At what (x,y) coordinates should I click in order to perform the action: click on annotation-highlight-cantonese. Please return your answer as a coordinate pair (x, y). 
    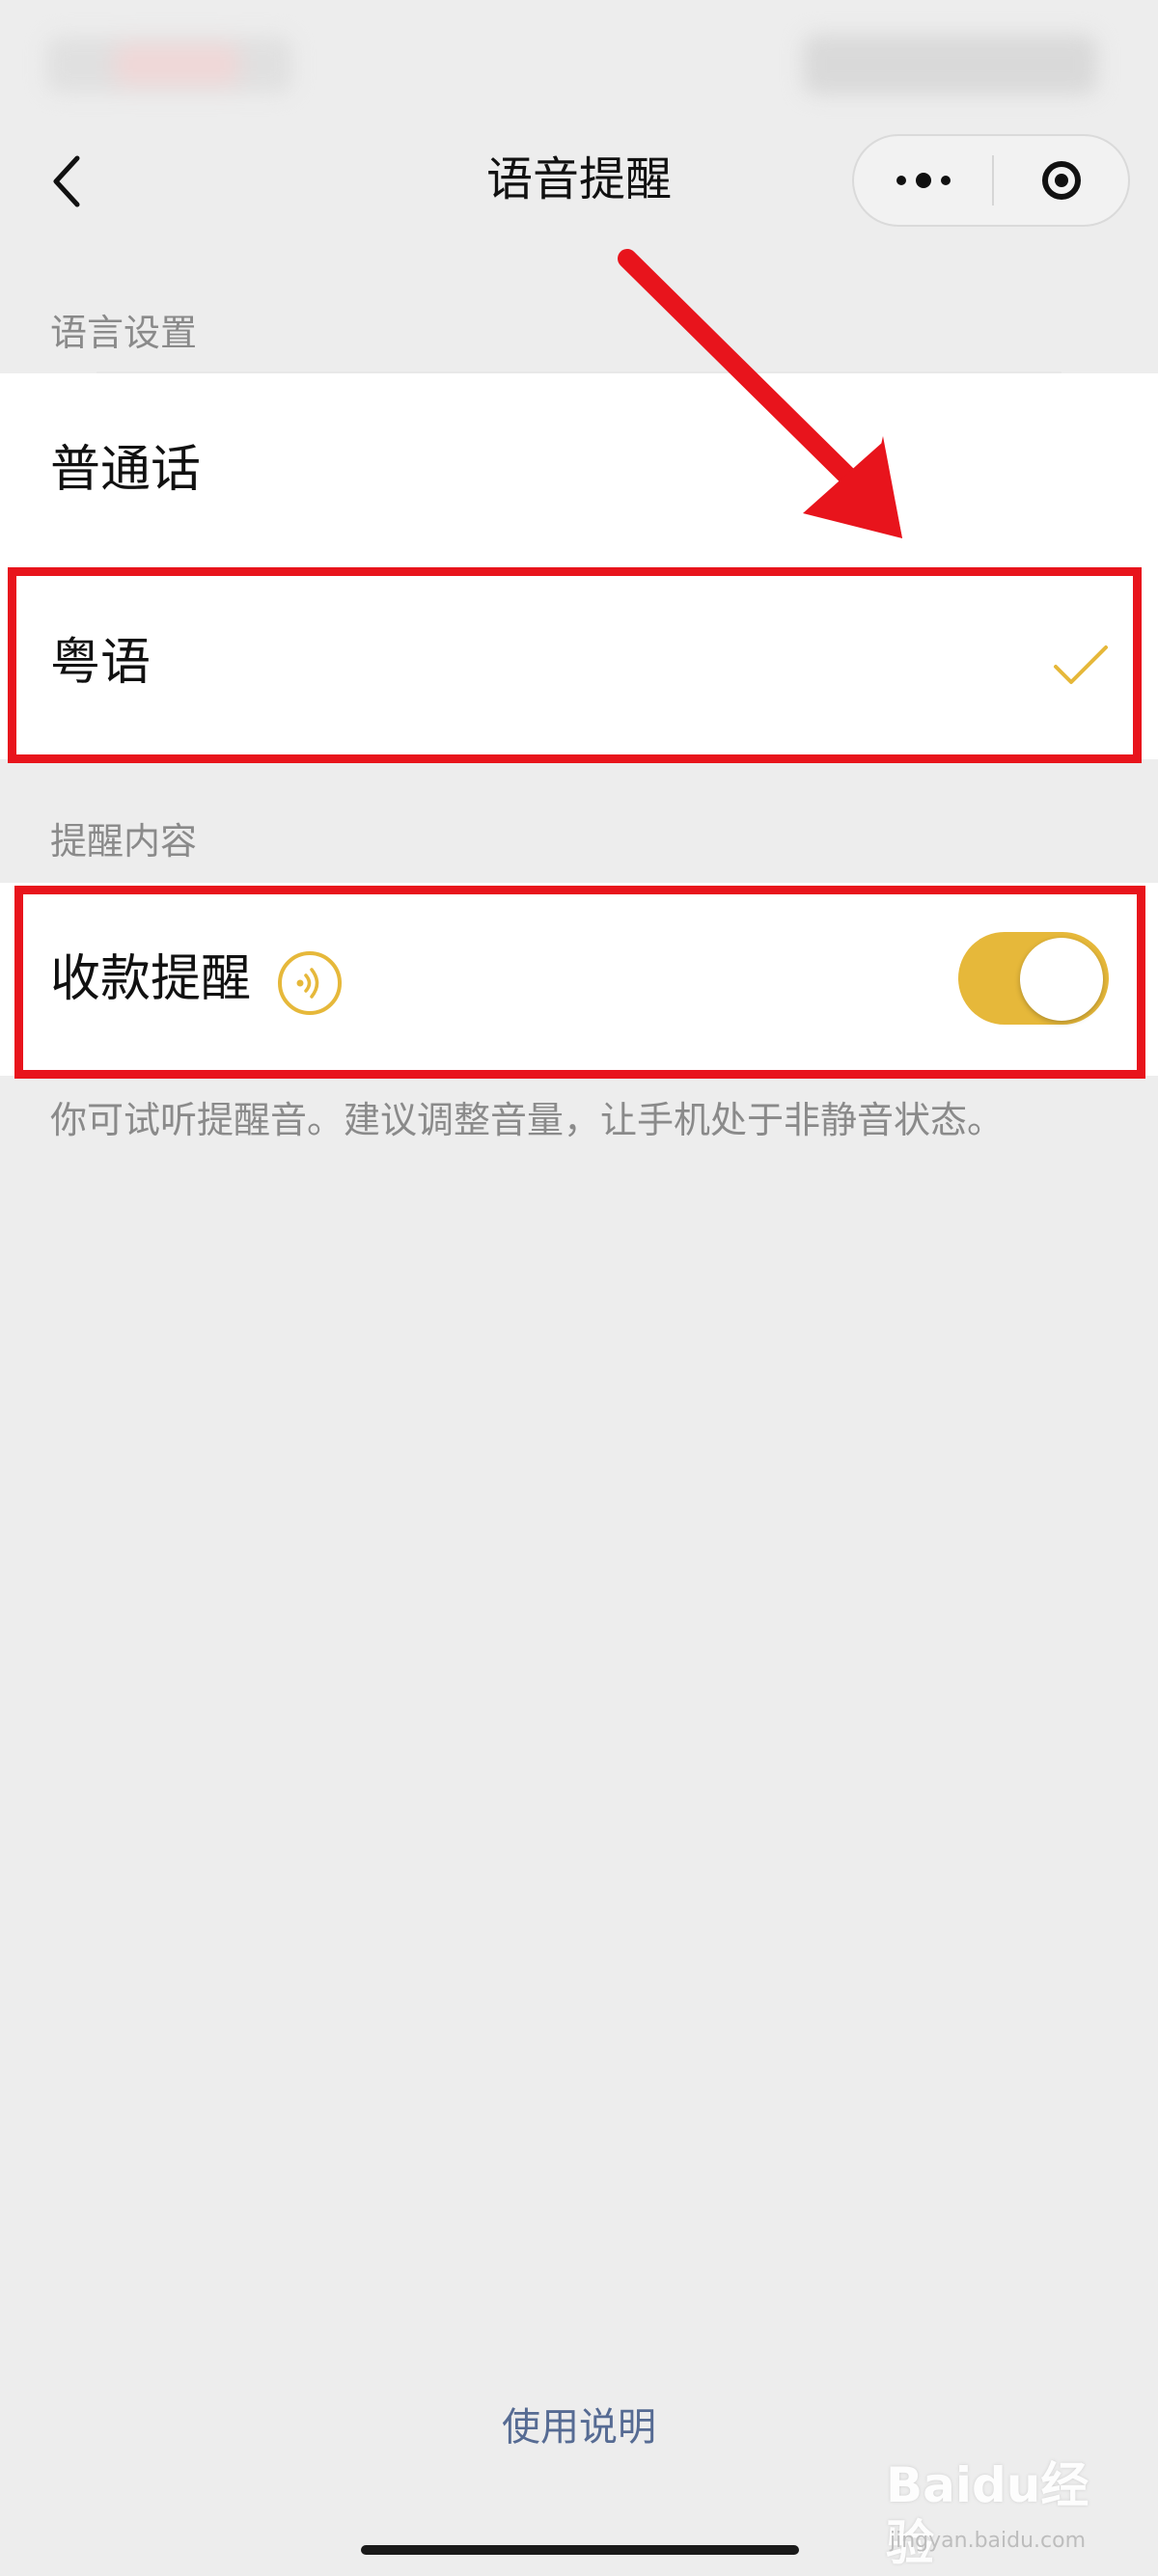
    Looking at the image, I should click on (575, 665).